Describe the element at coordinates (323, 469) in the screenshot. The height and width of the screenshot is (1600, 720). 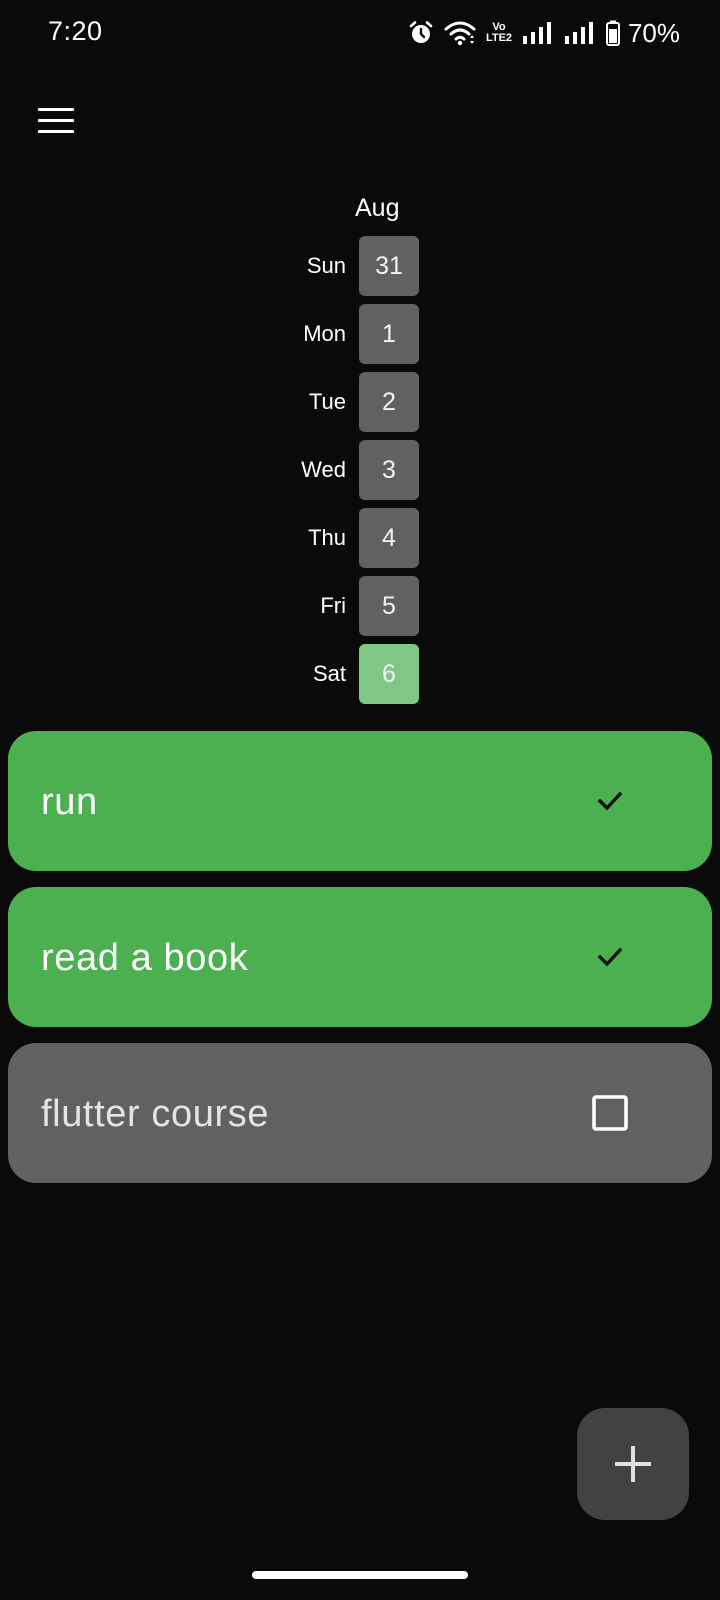
I see `calendar-day-name: Wed` at that location.